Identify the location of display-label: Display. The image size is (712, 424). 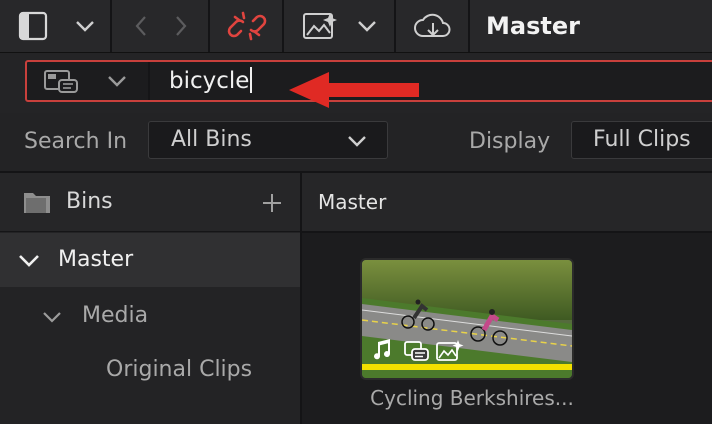
(510, 141).